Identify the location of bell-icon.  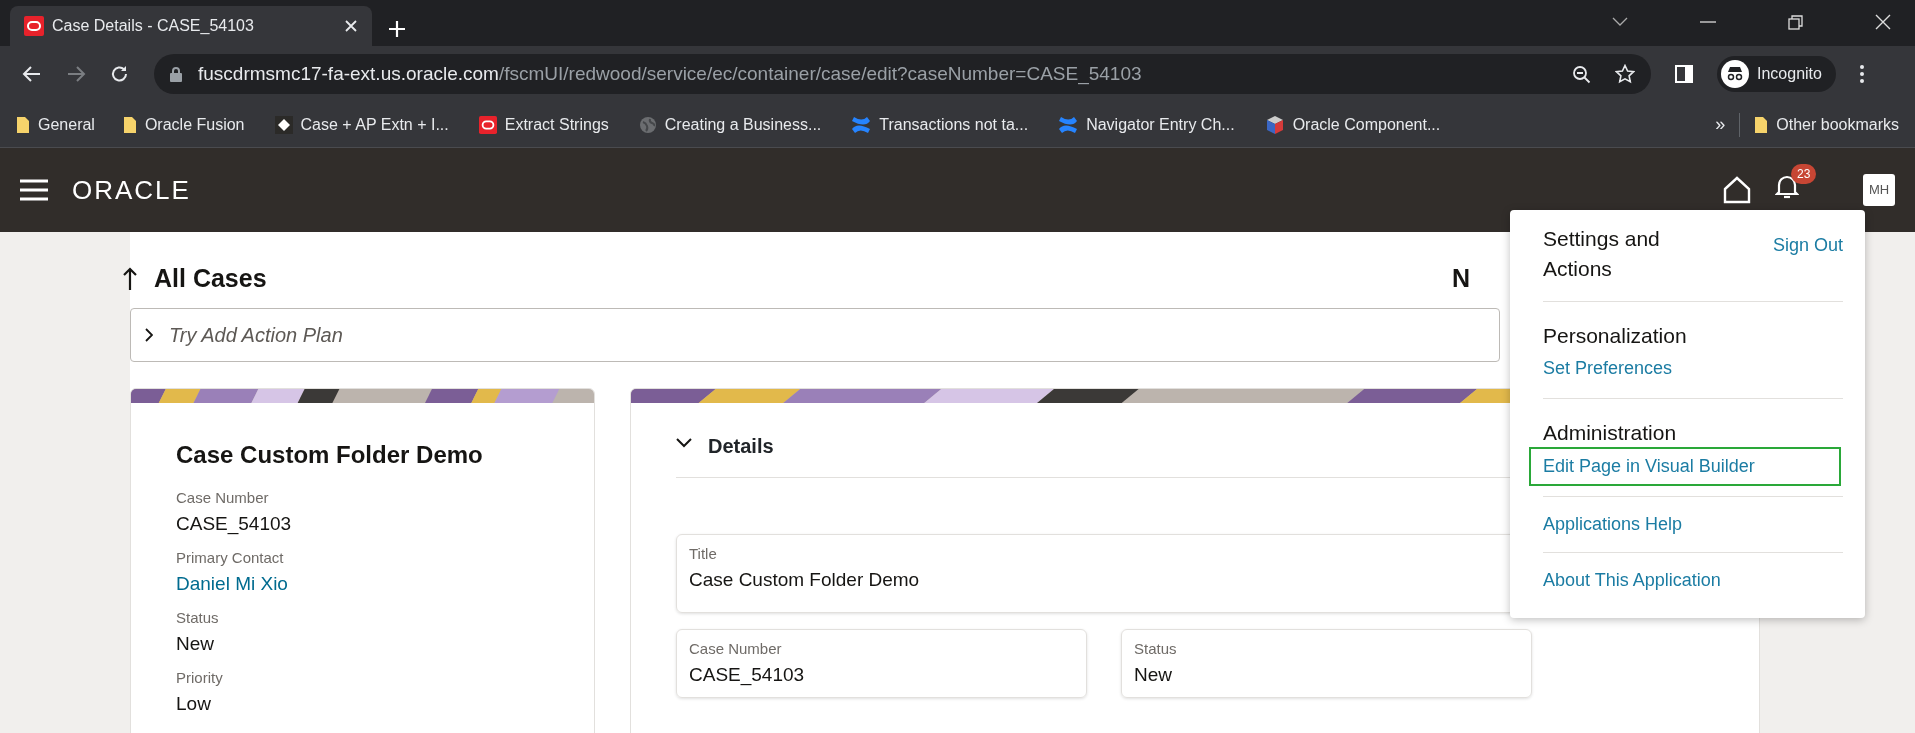
(1787, 186).